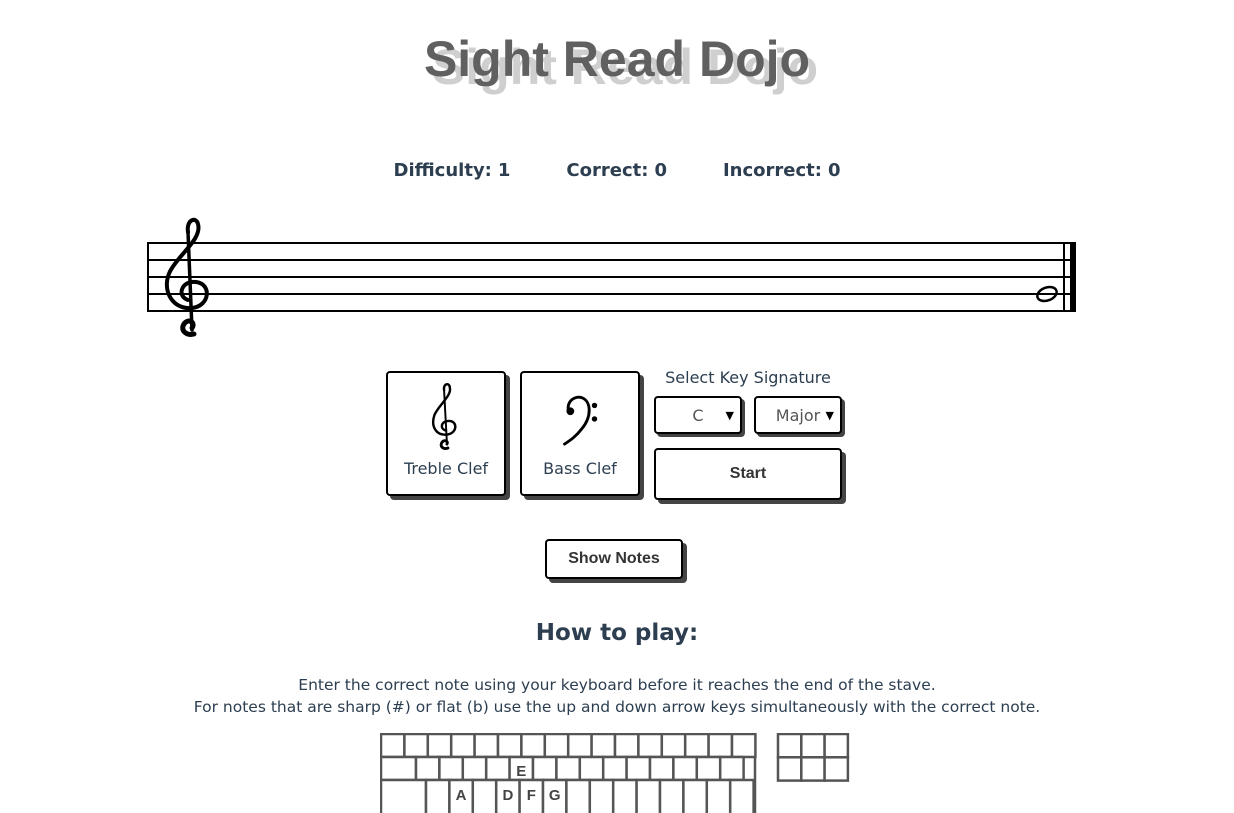  Describe the element at coordinates (607, 170) in the screenshot. I see `correct-label: Correct:` at that location.